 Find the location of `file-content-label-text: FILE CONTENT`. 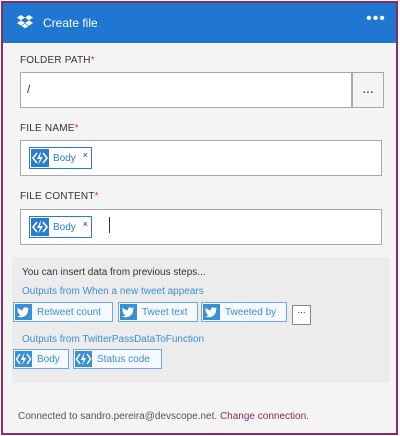

file-content-label-text: FILE CONTENT is located at coordinates (57, 196).